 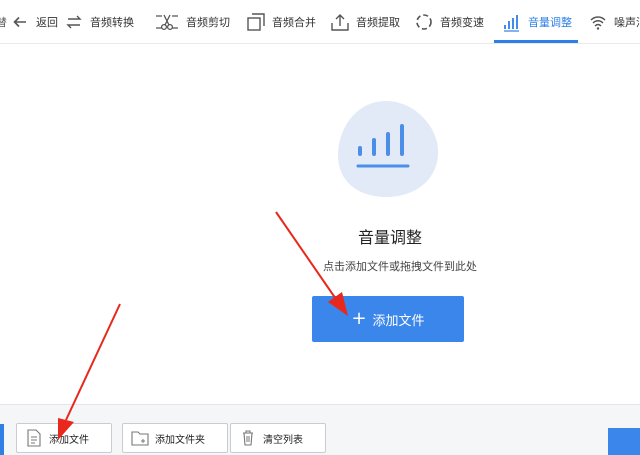 What do you see at coordinates (294, 22) in the screenshot?
I see `tab-audio-merge-label: 音频合并` at bounding box center [294, 22].